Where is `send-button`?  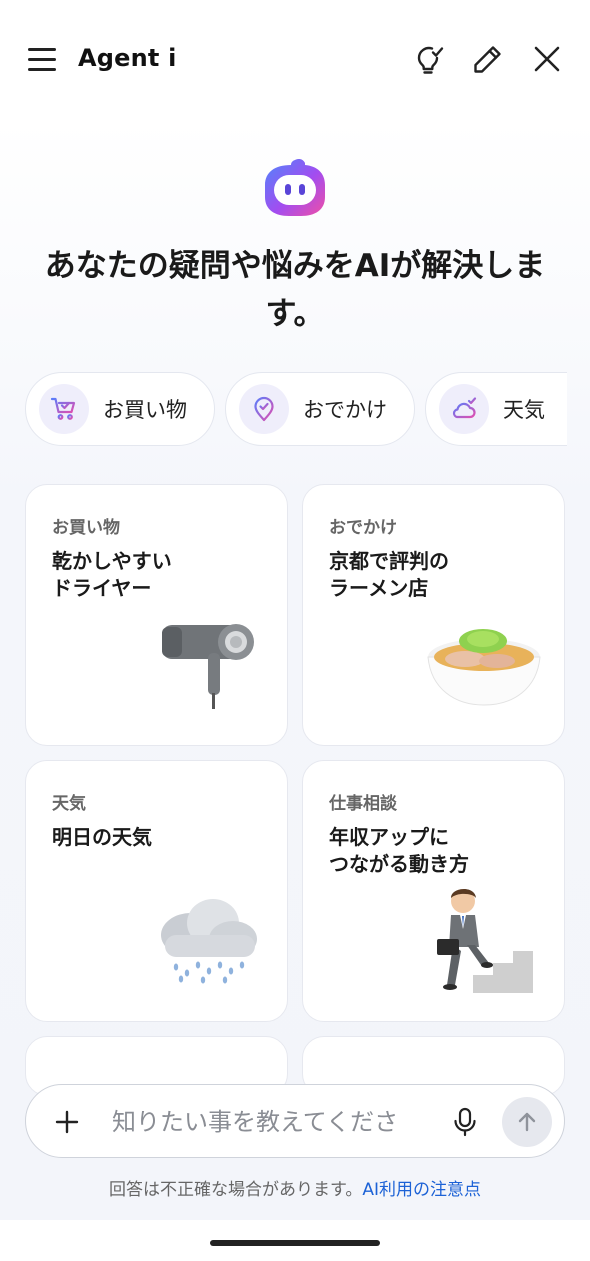 send-button is located at coordinates (527, 1122).